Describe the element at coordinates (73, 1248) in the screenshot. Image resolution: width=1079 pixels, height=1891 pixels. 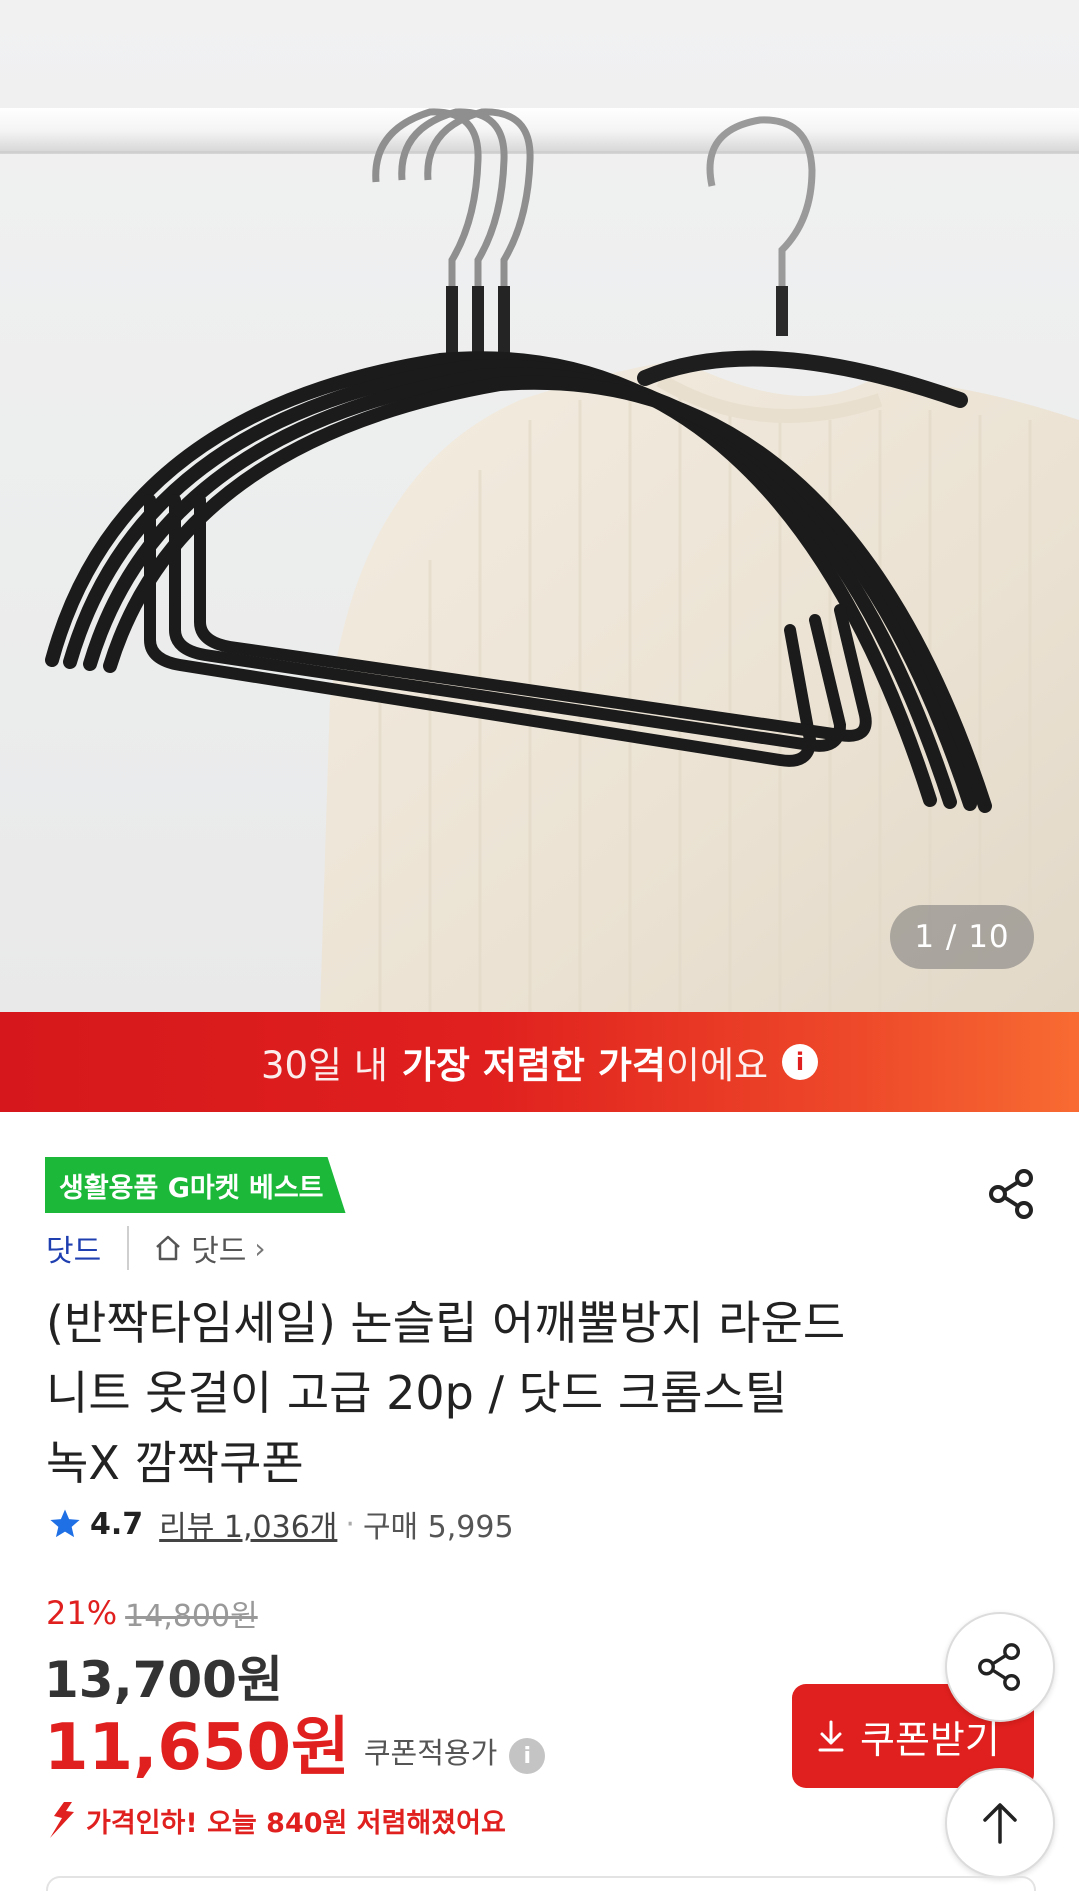
I see `brand-link: 닷드` at that location.